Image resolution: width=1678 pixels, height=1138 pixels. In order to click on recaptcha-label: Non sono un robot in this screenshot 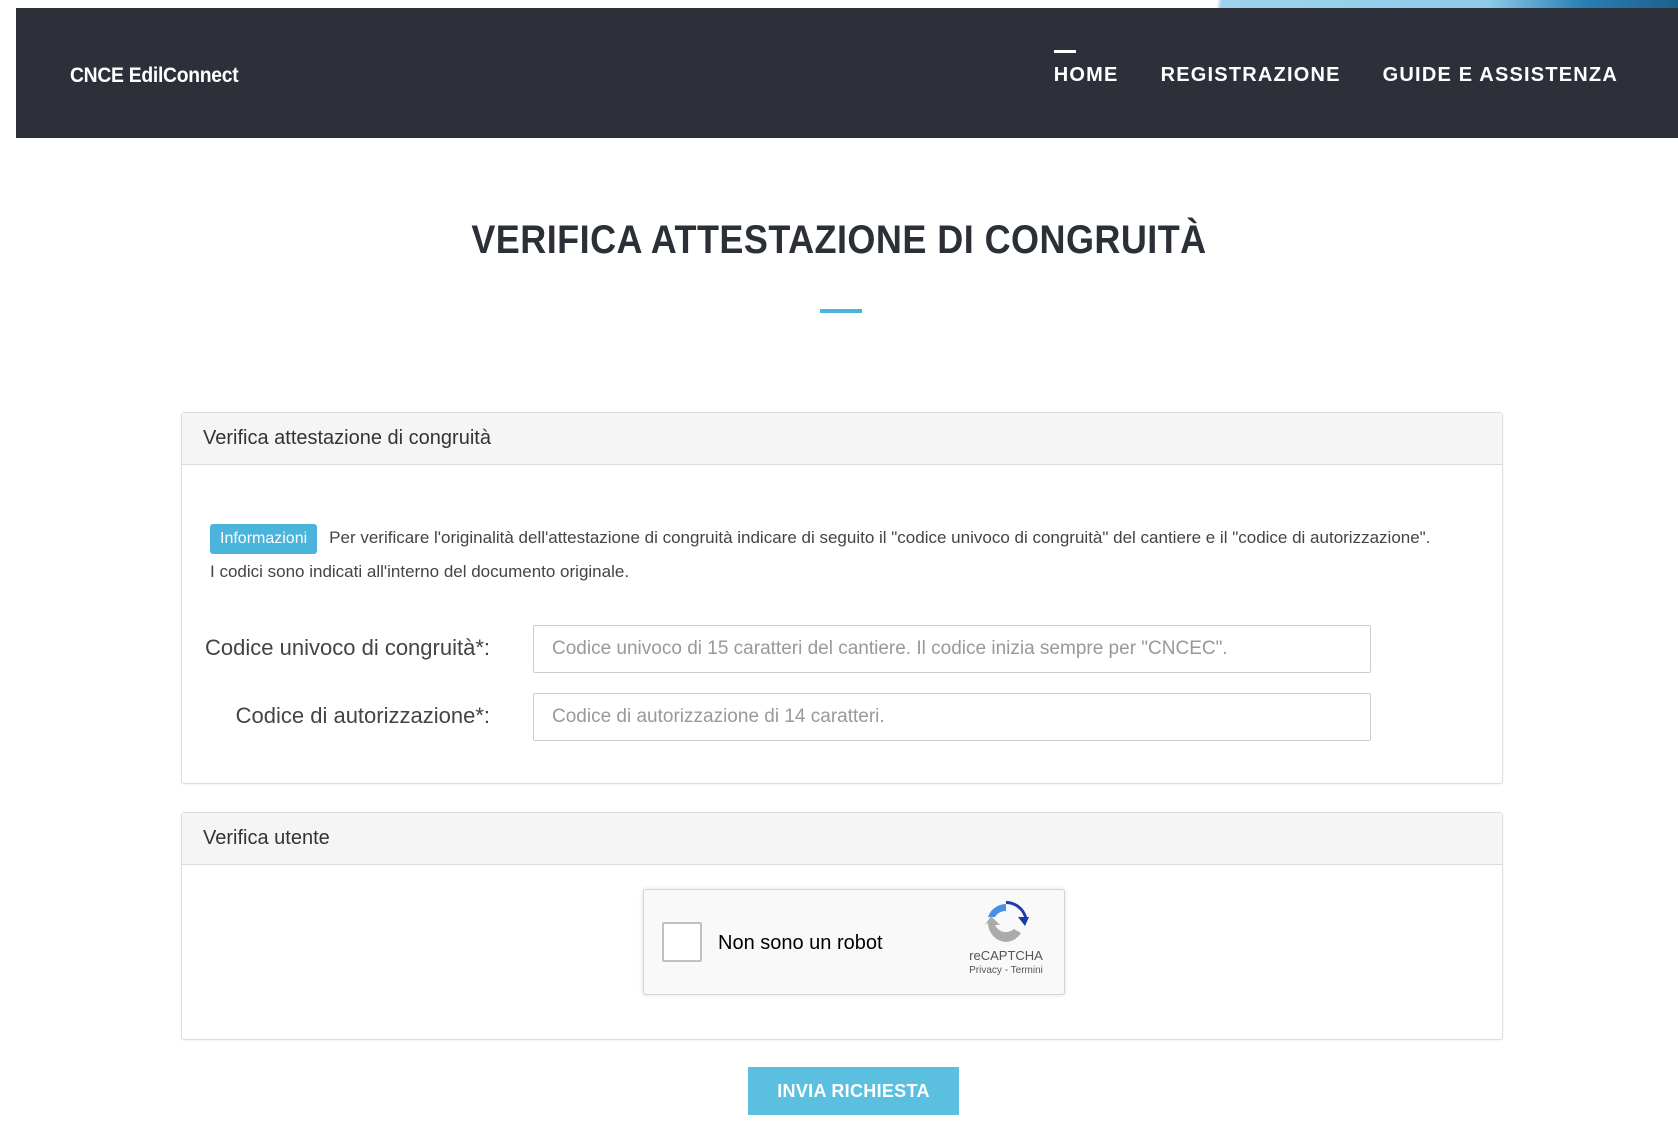, I will do `click(800, 943)`.